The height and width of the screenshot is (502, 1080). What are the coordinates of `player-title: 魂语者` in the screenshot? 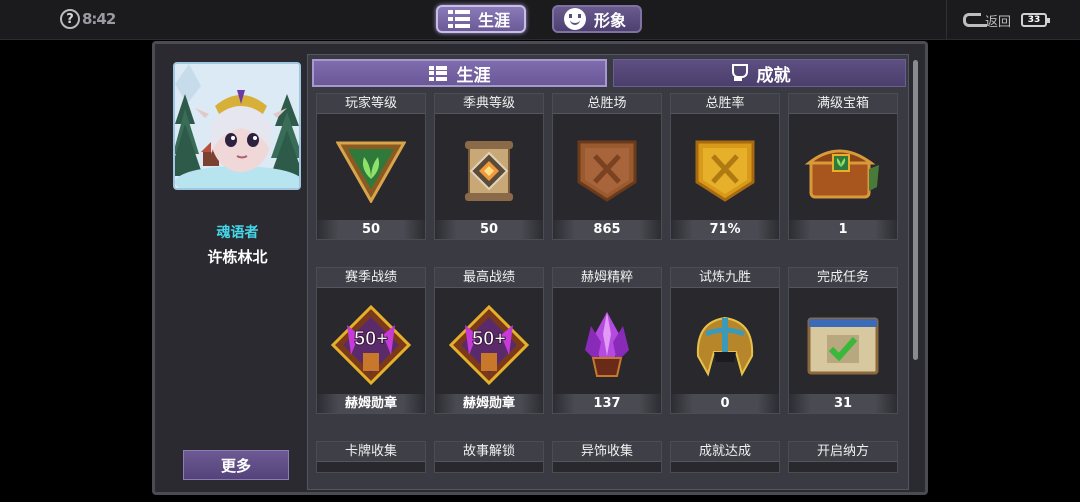 It's located at (237, 233).